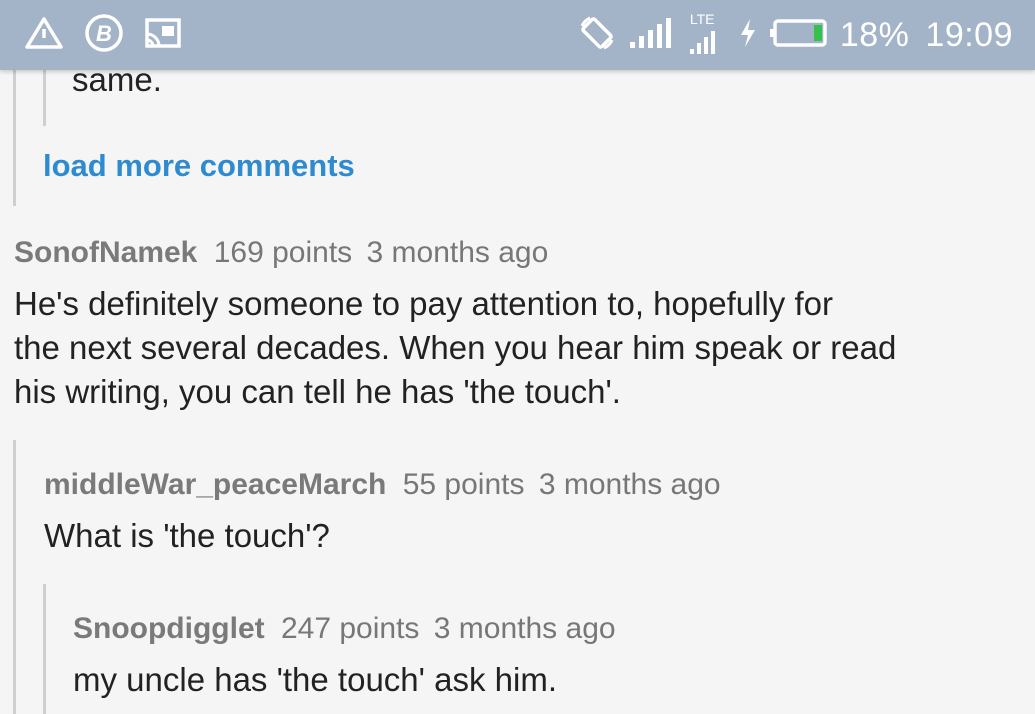  Describe the element at coordinates (350, 628) in the screenshot. I see `comment-points: 247 points` at that location.